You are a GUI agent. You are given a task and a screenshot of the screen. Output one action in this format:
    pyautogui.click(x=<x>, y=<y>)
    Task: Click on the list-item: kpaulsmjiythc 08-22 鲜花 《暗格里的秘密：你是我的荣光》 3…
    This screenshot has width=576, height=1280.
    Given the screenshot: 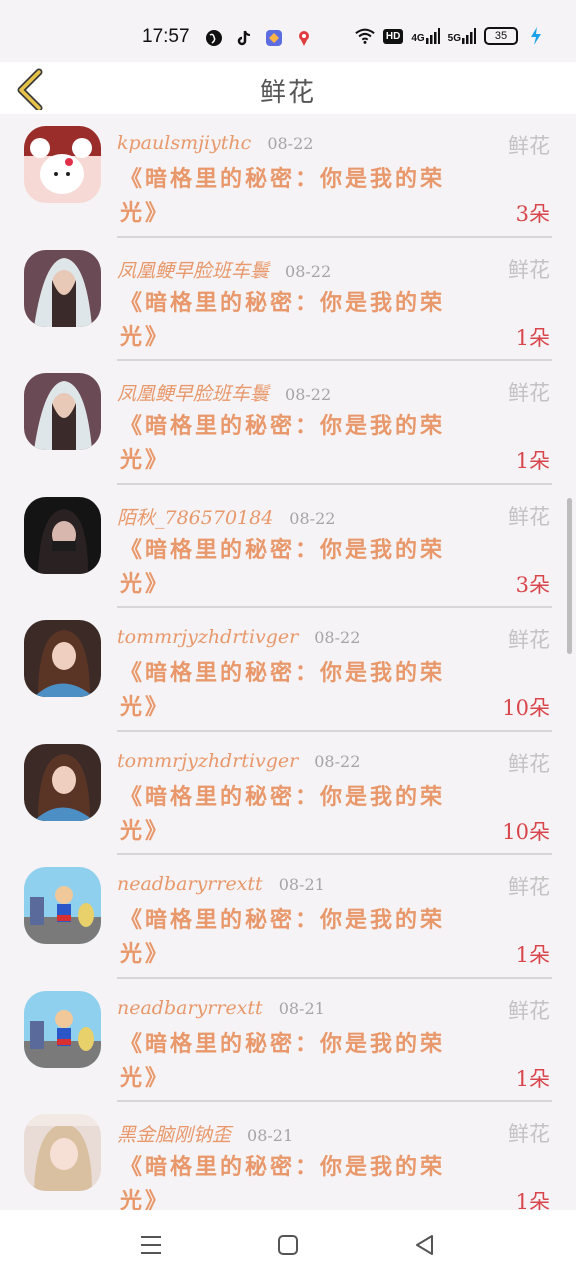 What is the action you would take?
    pyautogui.click(x=288, y=176)
    